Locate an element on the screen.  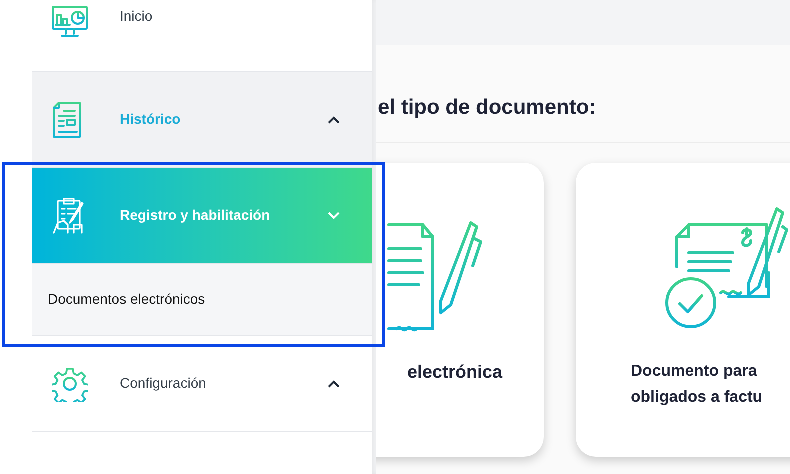
document-list-icon is located at coordinates (67, 120).